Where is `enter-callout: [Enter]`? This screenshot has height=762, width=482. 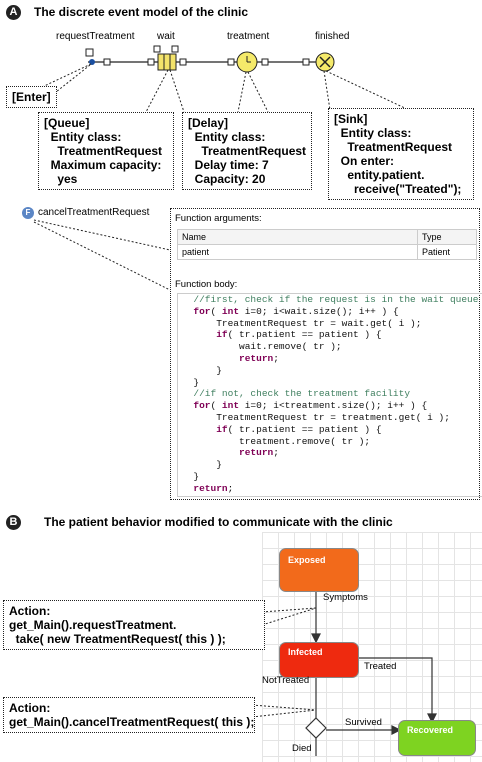 enter-callout: [Enter] is located at coordinates (31, 97).